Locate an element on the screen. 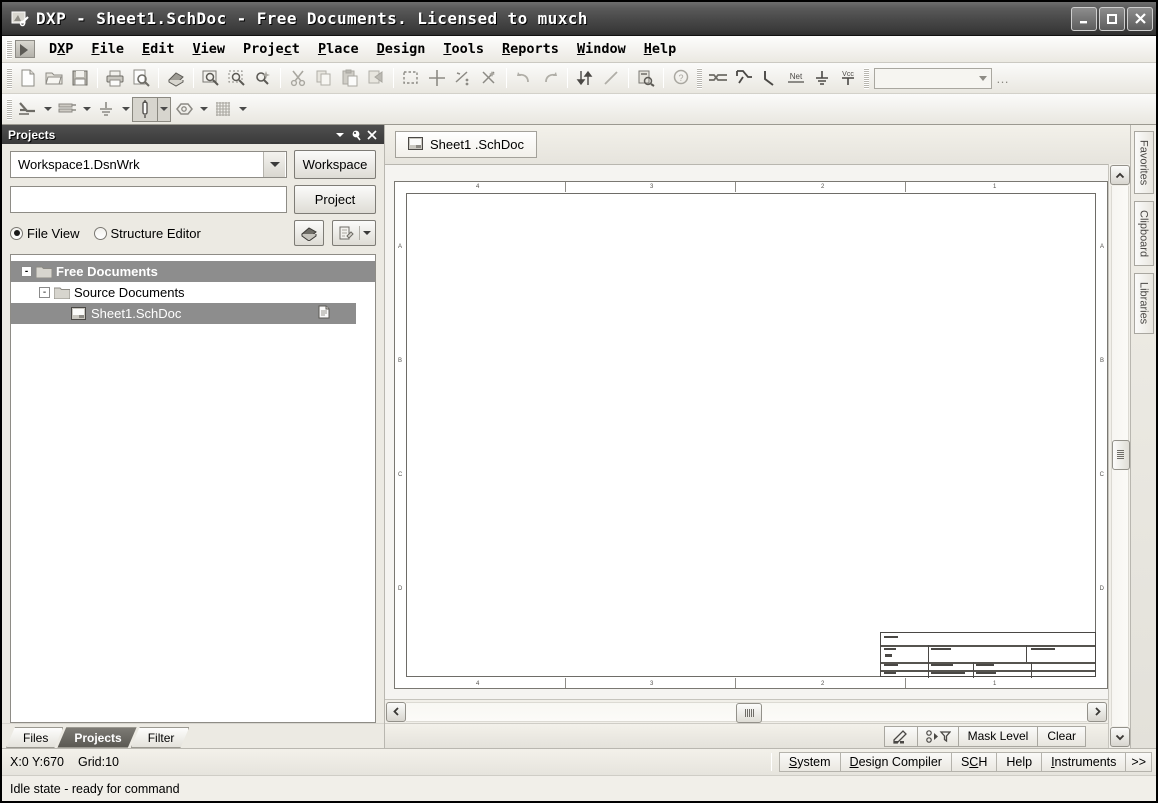 The image size is (1158, 803). scroll-right-button is located at coordinates (1097, 711).